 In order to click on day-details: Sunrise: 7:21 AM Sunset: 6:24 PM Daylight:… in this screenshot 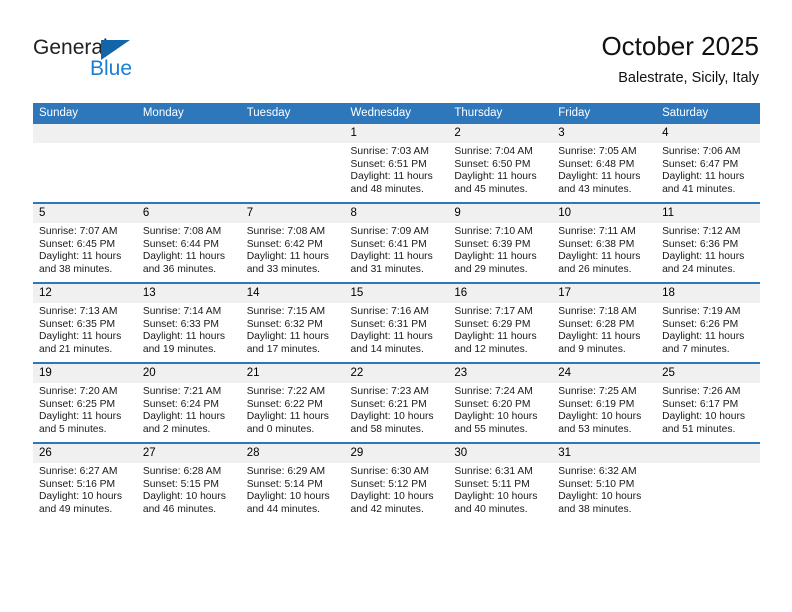, I will do `click(189, 409)`.